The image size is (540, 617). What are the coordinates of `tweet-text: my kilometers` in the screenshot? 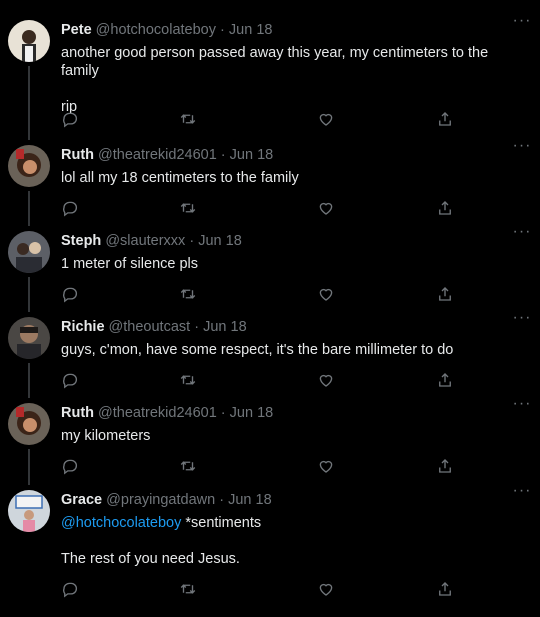 It's located at (106, 436).